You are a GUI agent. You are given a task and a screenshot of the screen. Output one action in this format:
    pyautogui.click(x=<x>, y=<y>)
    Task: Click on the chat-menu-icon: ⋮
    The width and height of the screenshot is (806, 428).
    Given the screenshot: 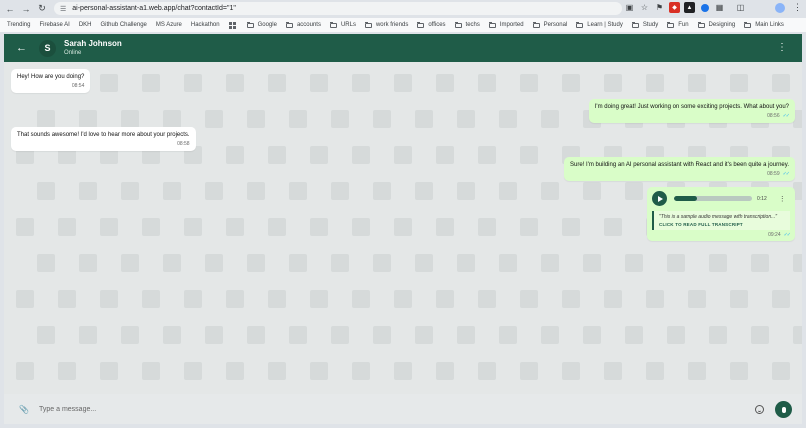 What is the action you would take?
    pyautogui.click(x=782, y=47)
    